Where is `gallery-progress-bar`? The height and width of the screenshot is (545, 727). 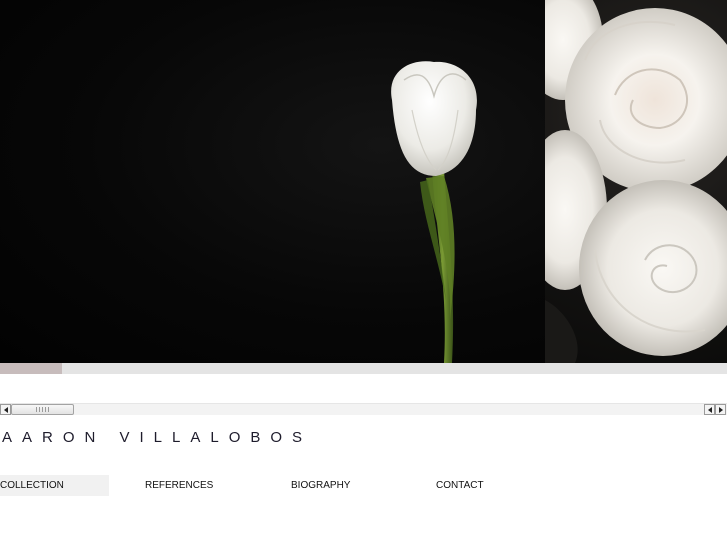
gallery-progress-bar is located at coordinates (363, 368).